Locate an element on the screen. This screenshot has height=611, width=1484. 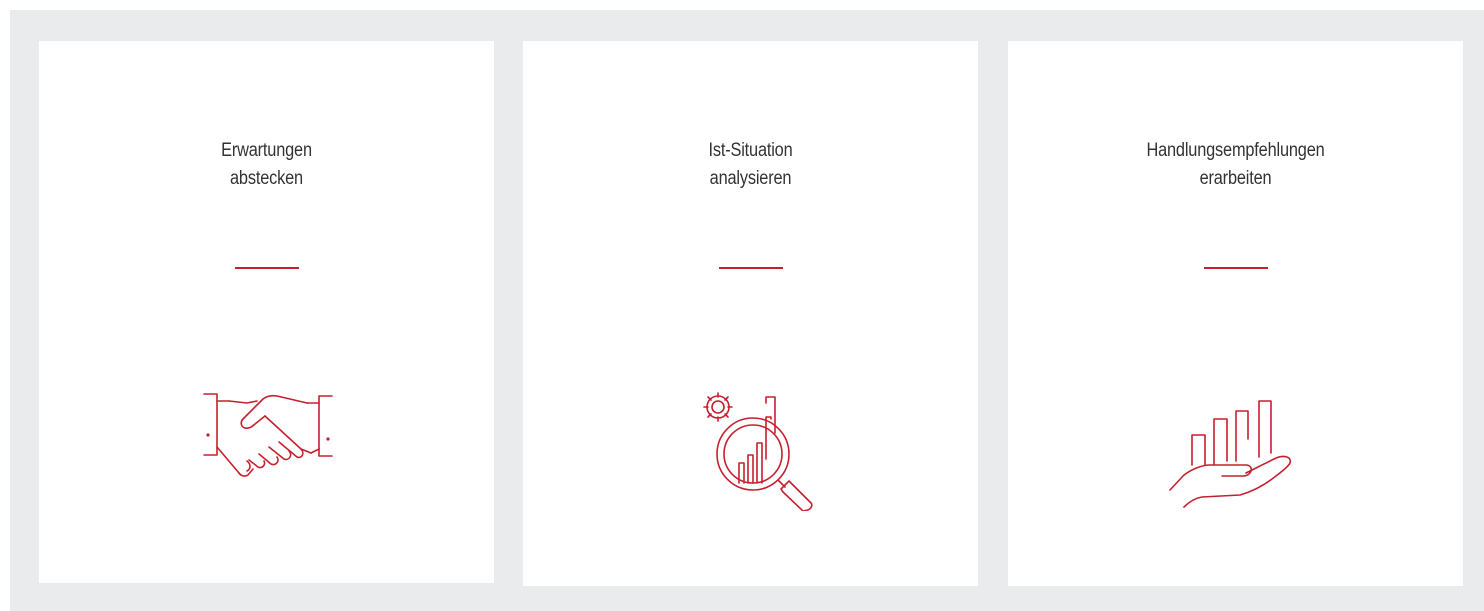
handshake-icon is located at coordinates (266, 436).